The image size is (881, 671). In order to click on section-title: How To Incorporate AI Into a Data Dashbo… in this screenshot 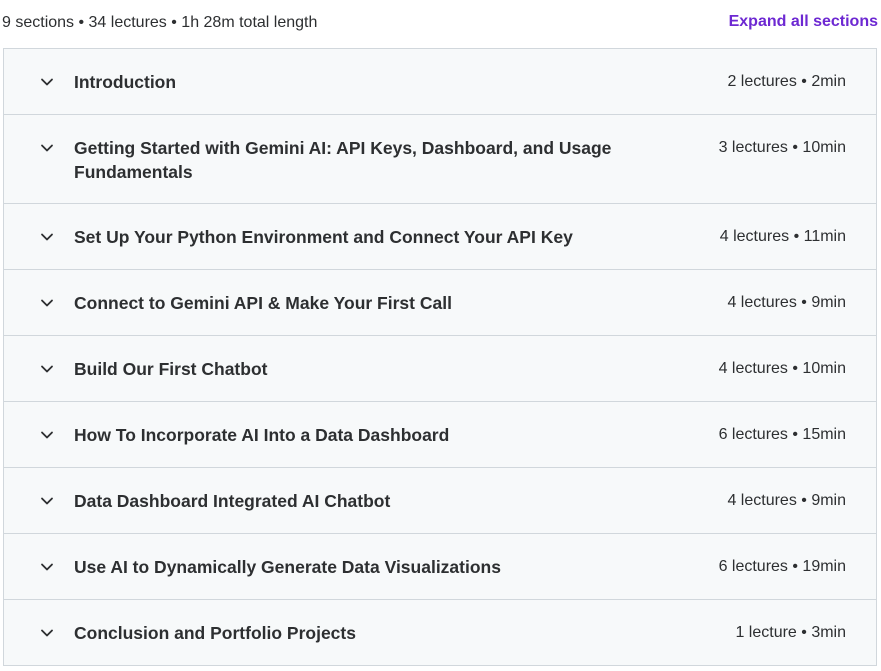, I will do `click(262, 435)`.